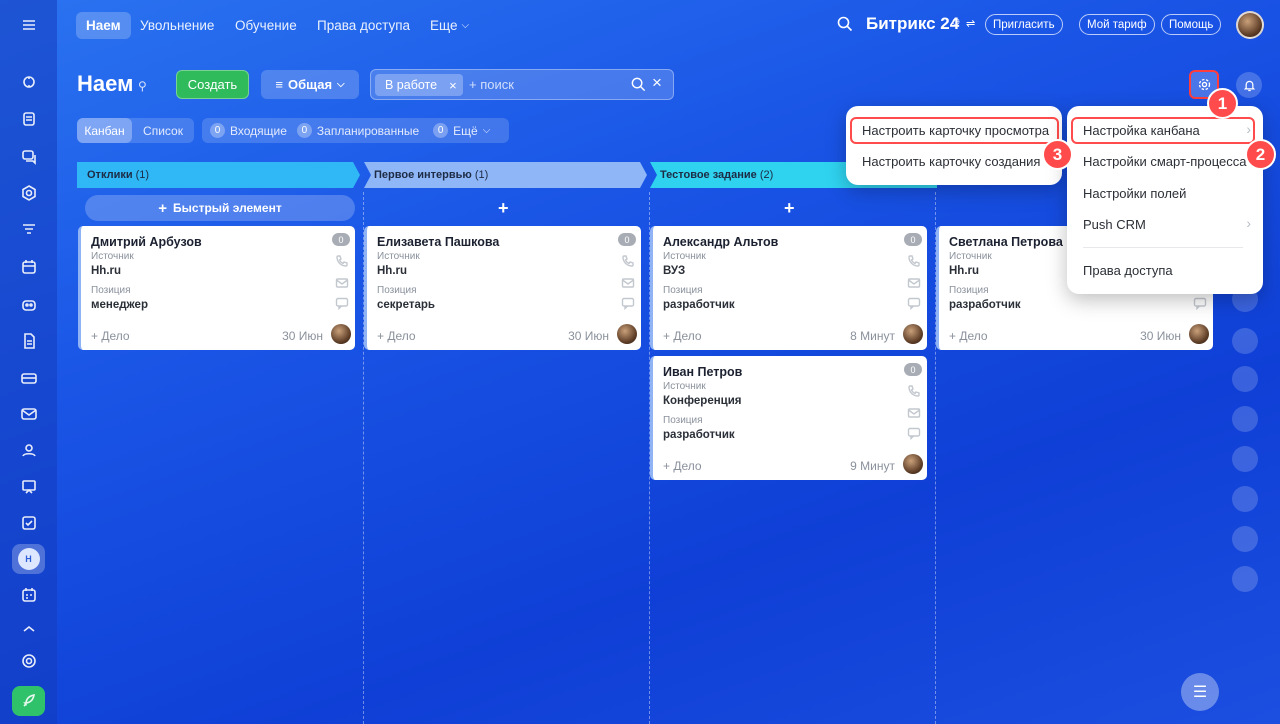 This screenshot has width=1280, height=724. What do you see at coordinates (28, 559) in the screenshot?
I see `hiring-app-icon: H` at bounding box center [28, 559].